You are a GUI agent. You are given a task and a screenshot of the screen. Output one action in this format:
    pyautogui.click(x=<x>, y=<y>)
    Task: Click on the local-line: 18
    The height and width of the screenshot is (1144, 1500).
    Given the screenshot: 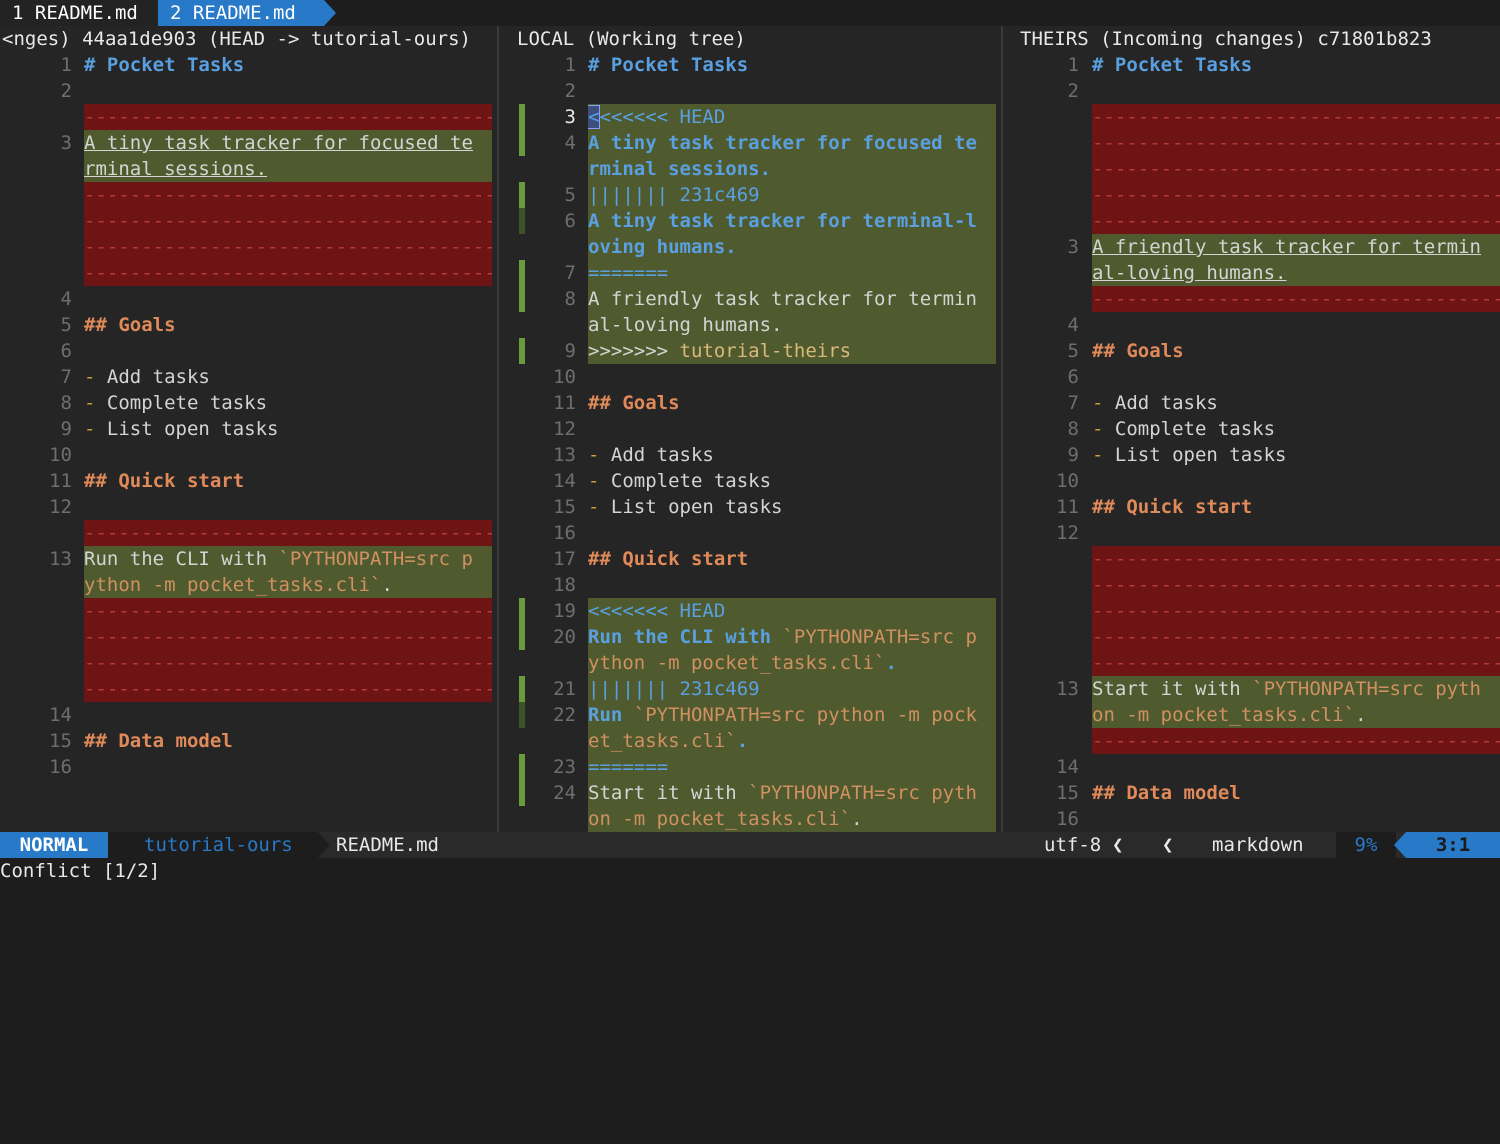 What is the action you would take?
    pyautogui.click(x=750, y=585)
    